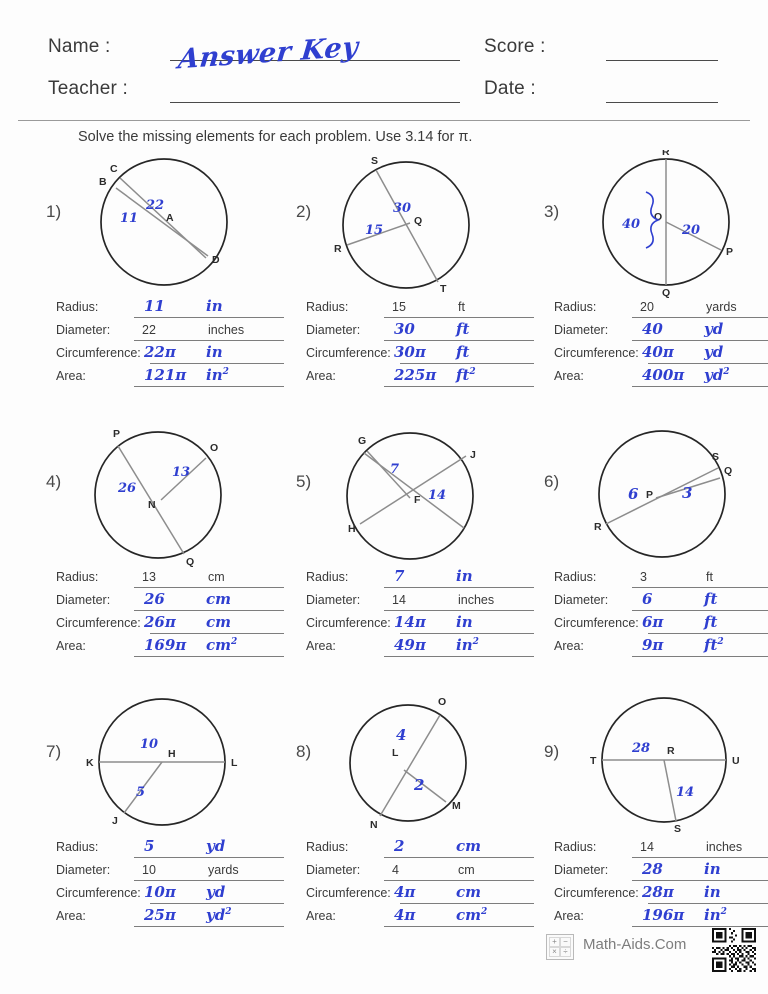  I want to click on area-value: 196π, so click(663, 915).